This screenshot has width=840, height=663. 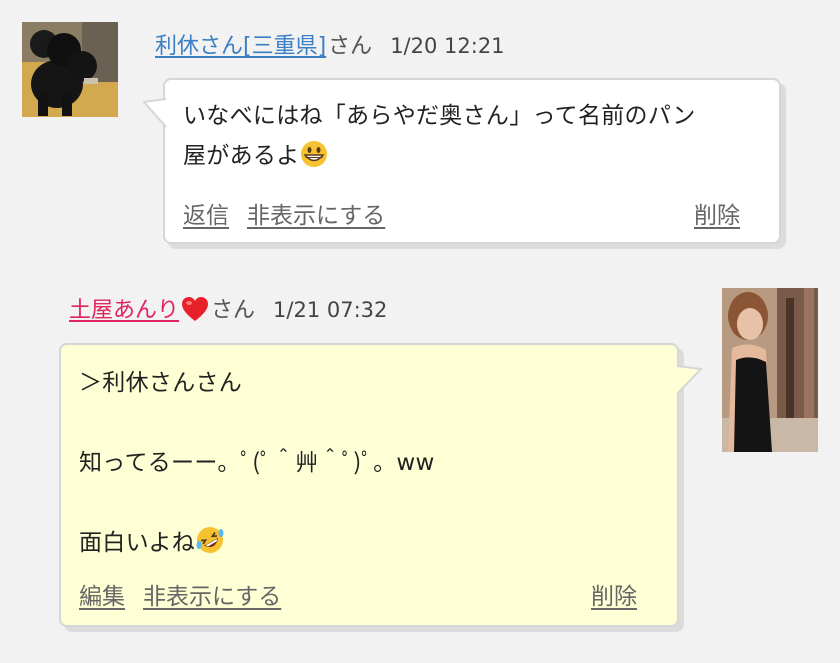 I want to click on comment-line: ＞利休さんさん, so click(x=161, y=383).